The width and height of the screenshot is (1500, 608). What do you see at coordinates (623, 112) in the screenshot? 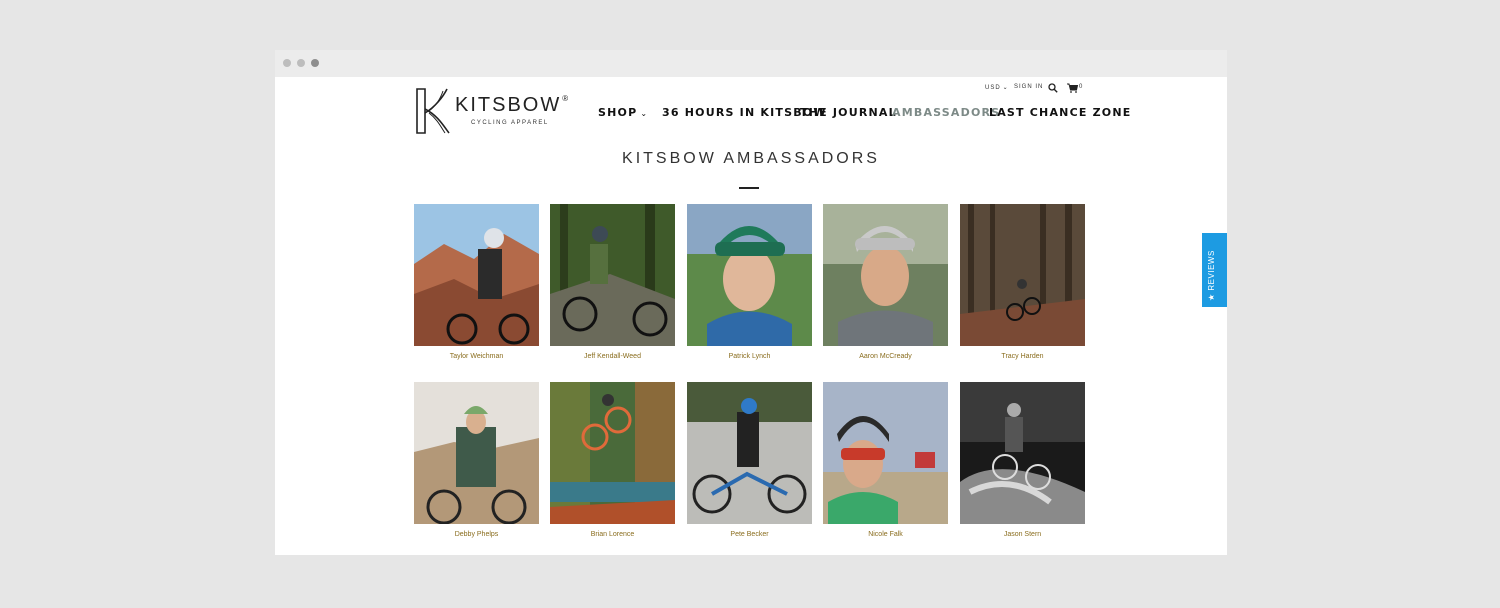
I see `nav-shop: SHOP ⌄` at bounding box center [623, 112].